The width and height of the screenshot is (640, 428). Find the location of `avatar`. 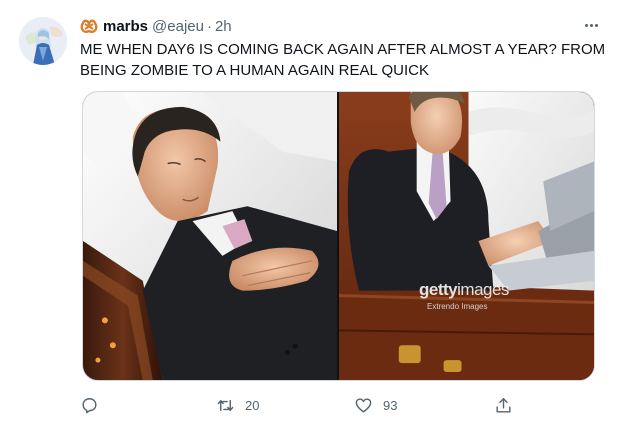

avatar is located at coordinates (43, 41).